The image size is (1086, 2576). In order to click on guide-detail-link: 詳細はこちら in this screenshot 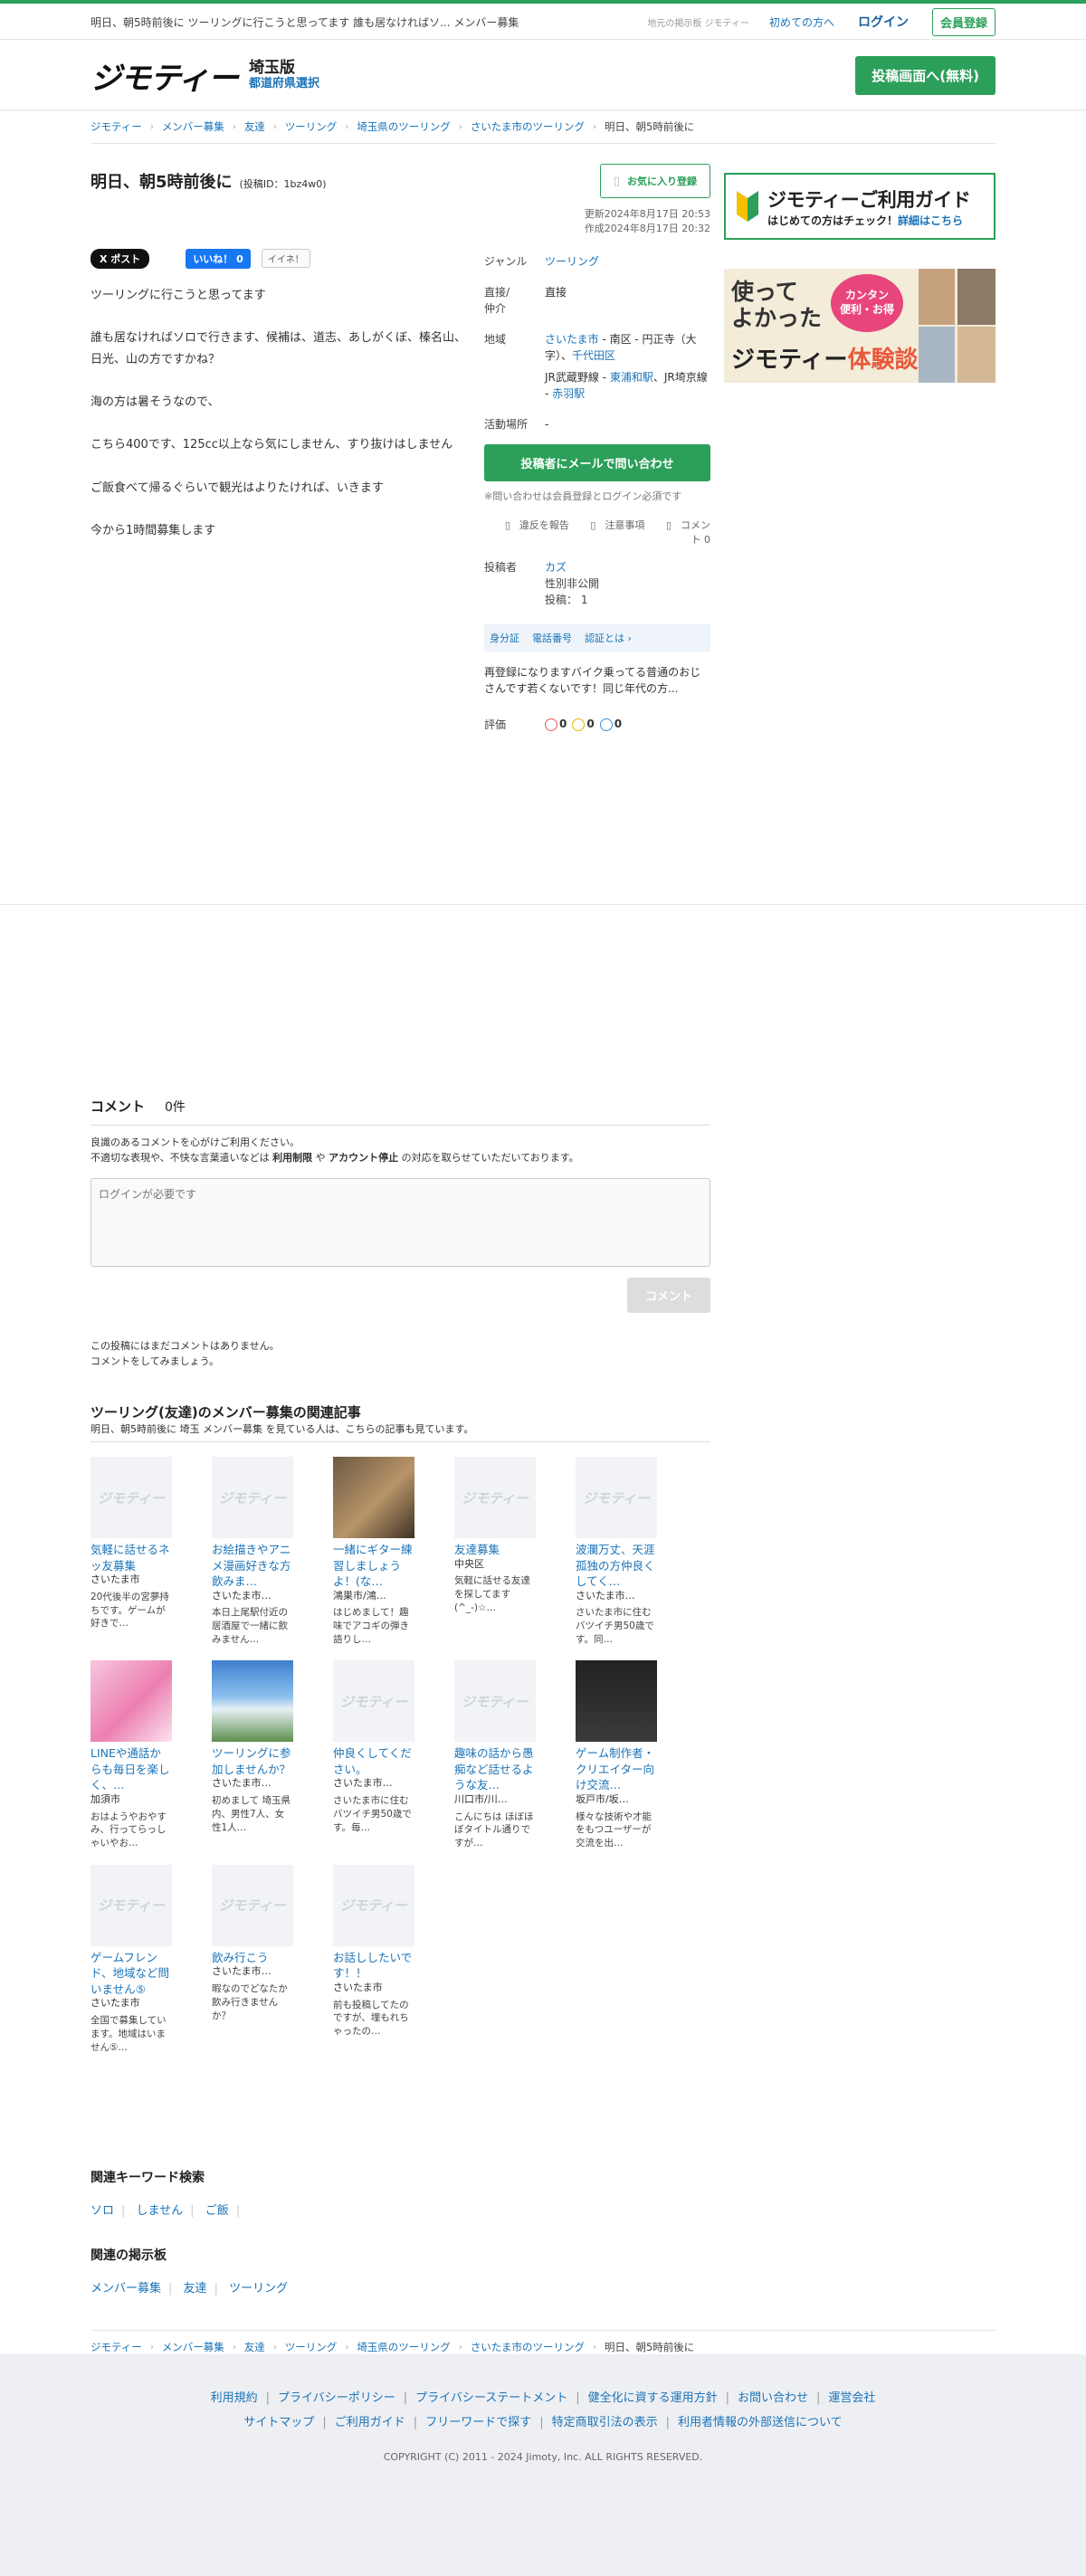, I will do `click(931, 220)`.